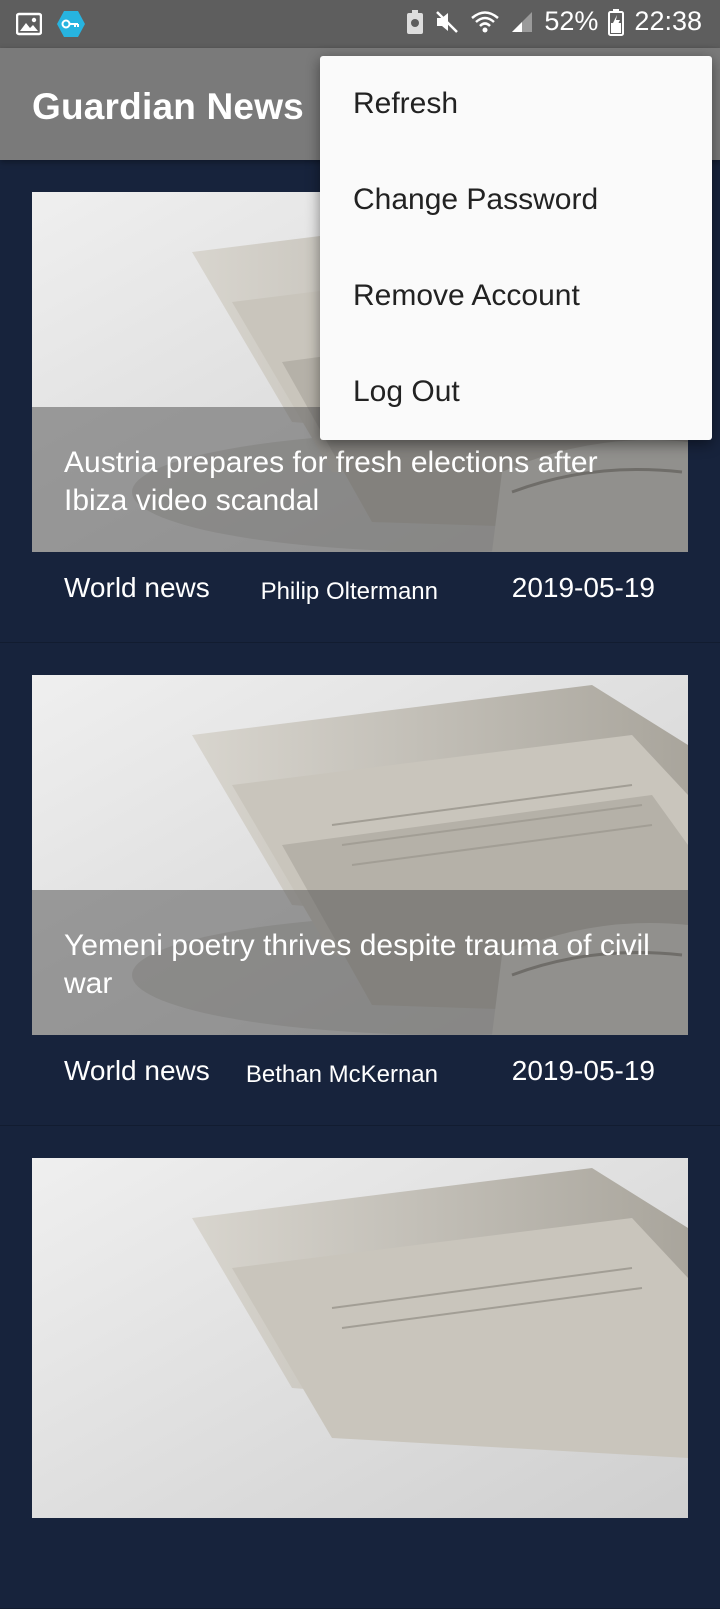 Image resolution: width=720 pixels, height=1609 pixels. What do you see at coordinates (360, 24) in the screenshot?
I see `status-bar: 52% 22:38` at bounding box center [360, 24].